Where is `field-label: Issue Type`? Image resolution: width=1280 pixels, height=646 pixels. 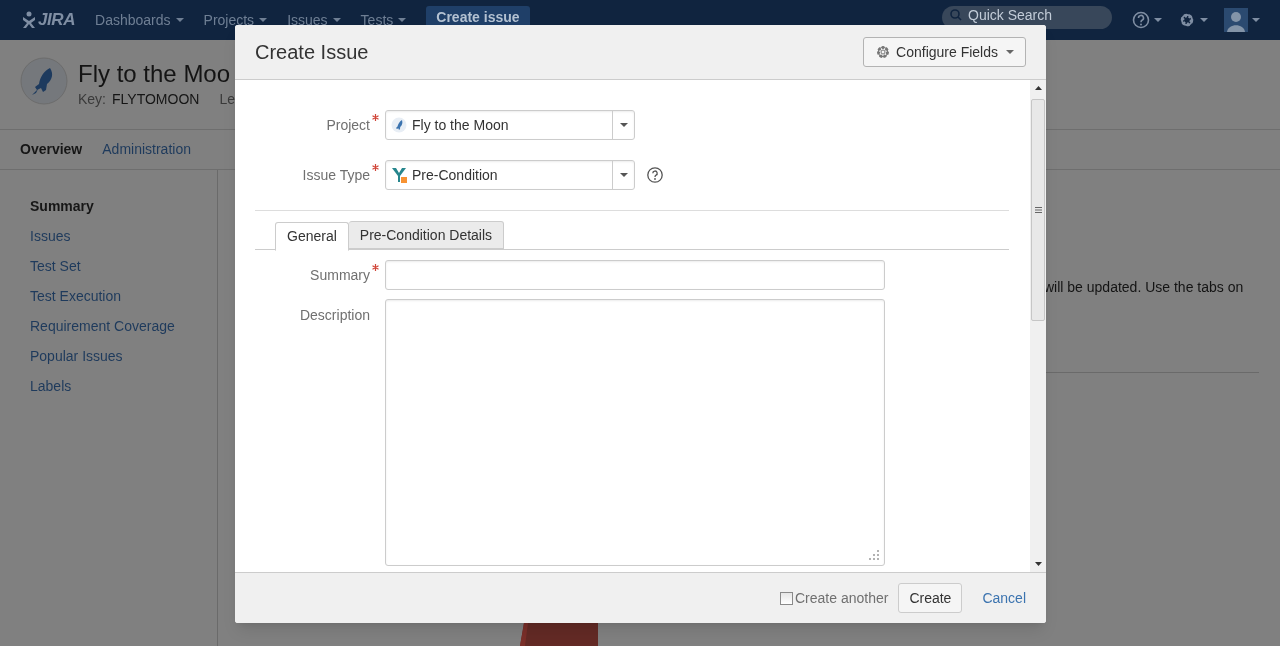
field-label: Issue Type is located at coordinates (336, 174).